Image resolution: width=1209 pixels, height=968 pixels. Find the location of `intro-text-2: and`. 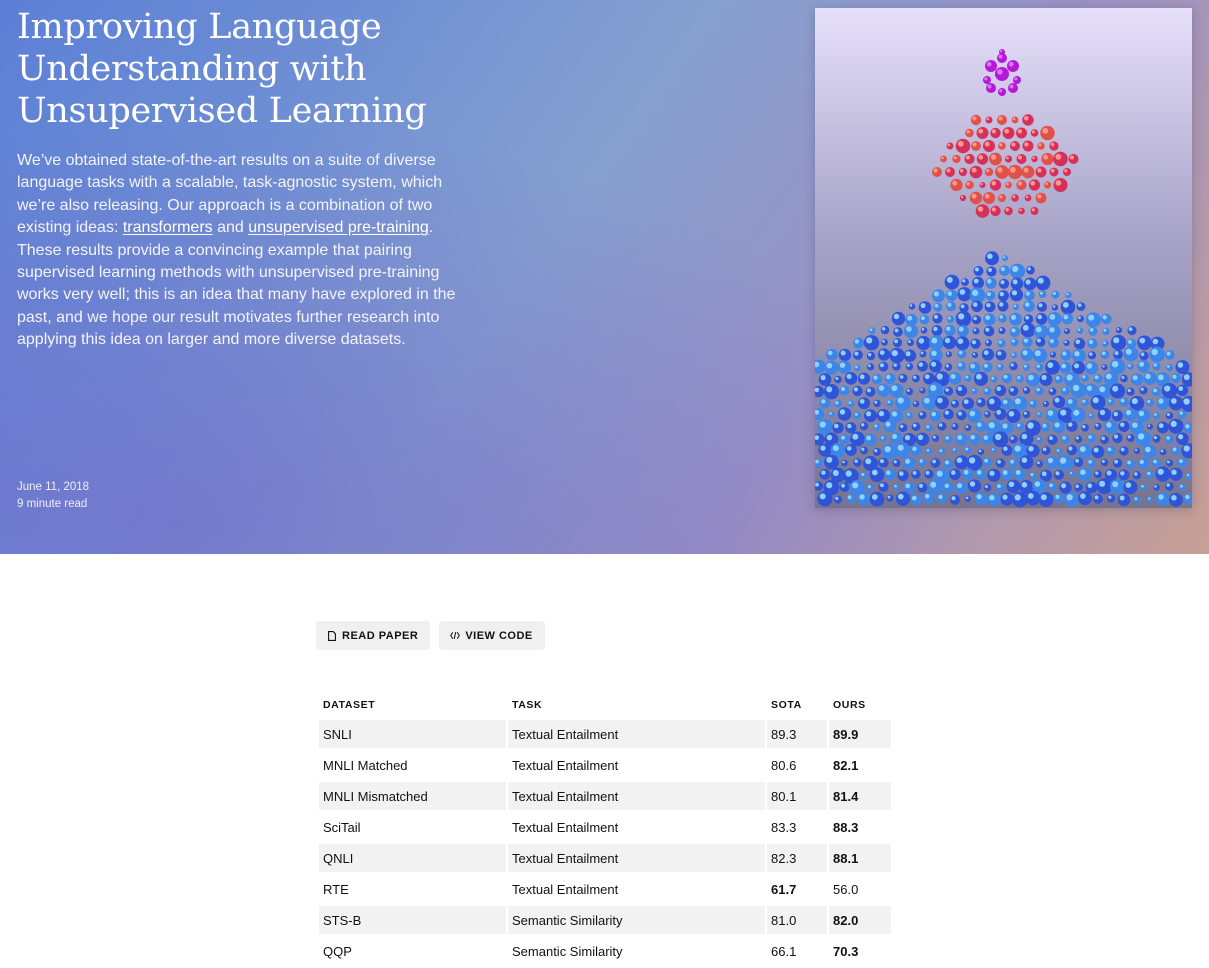

intro-text-2: and is located at coordinates (230, 228).